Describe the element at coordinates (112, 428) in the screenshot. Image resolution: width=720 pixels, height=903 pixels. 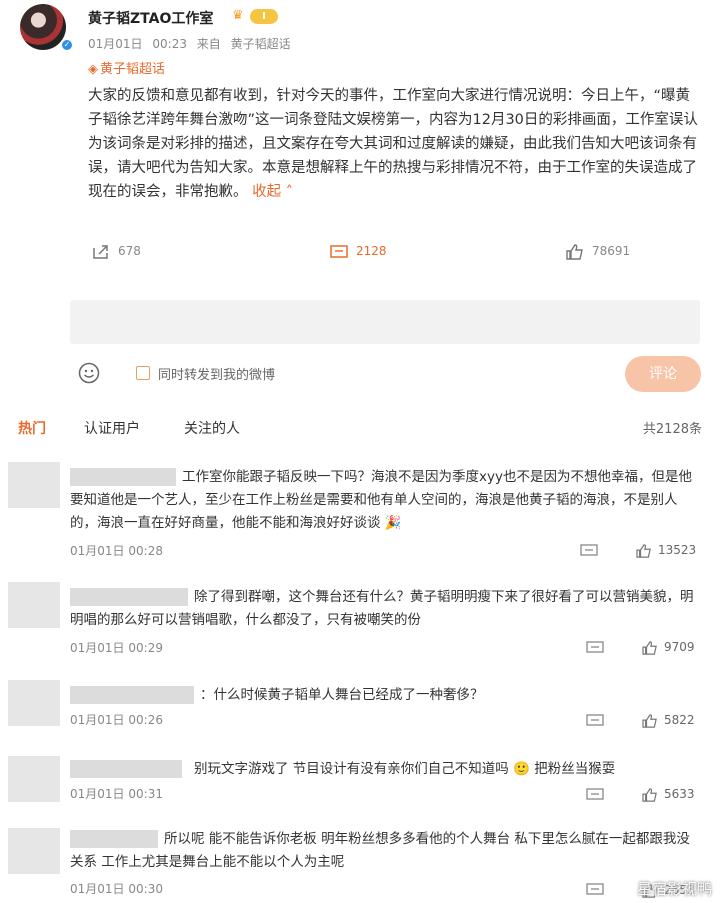
I see `tab-verified-users: 认证用户` at that location.